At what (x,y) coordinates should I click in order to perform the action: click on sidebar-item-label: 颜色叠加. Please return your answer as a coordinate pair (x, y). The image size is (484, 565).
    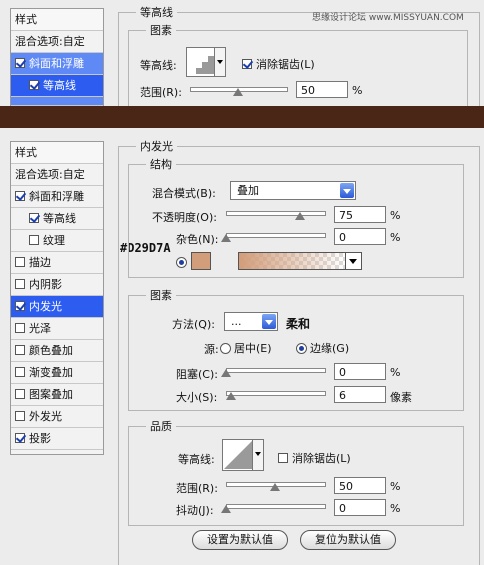
    Looking at the image, I should click on (51, 350).